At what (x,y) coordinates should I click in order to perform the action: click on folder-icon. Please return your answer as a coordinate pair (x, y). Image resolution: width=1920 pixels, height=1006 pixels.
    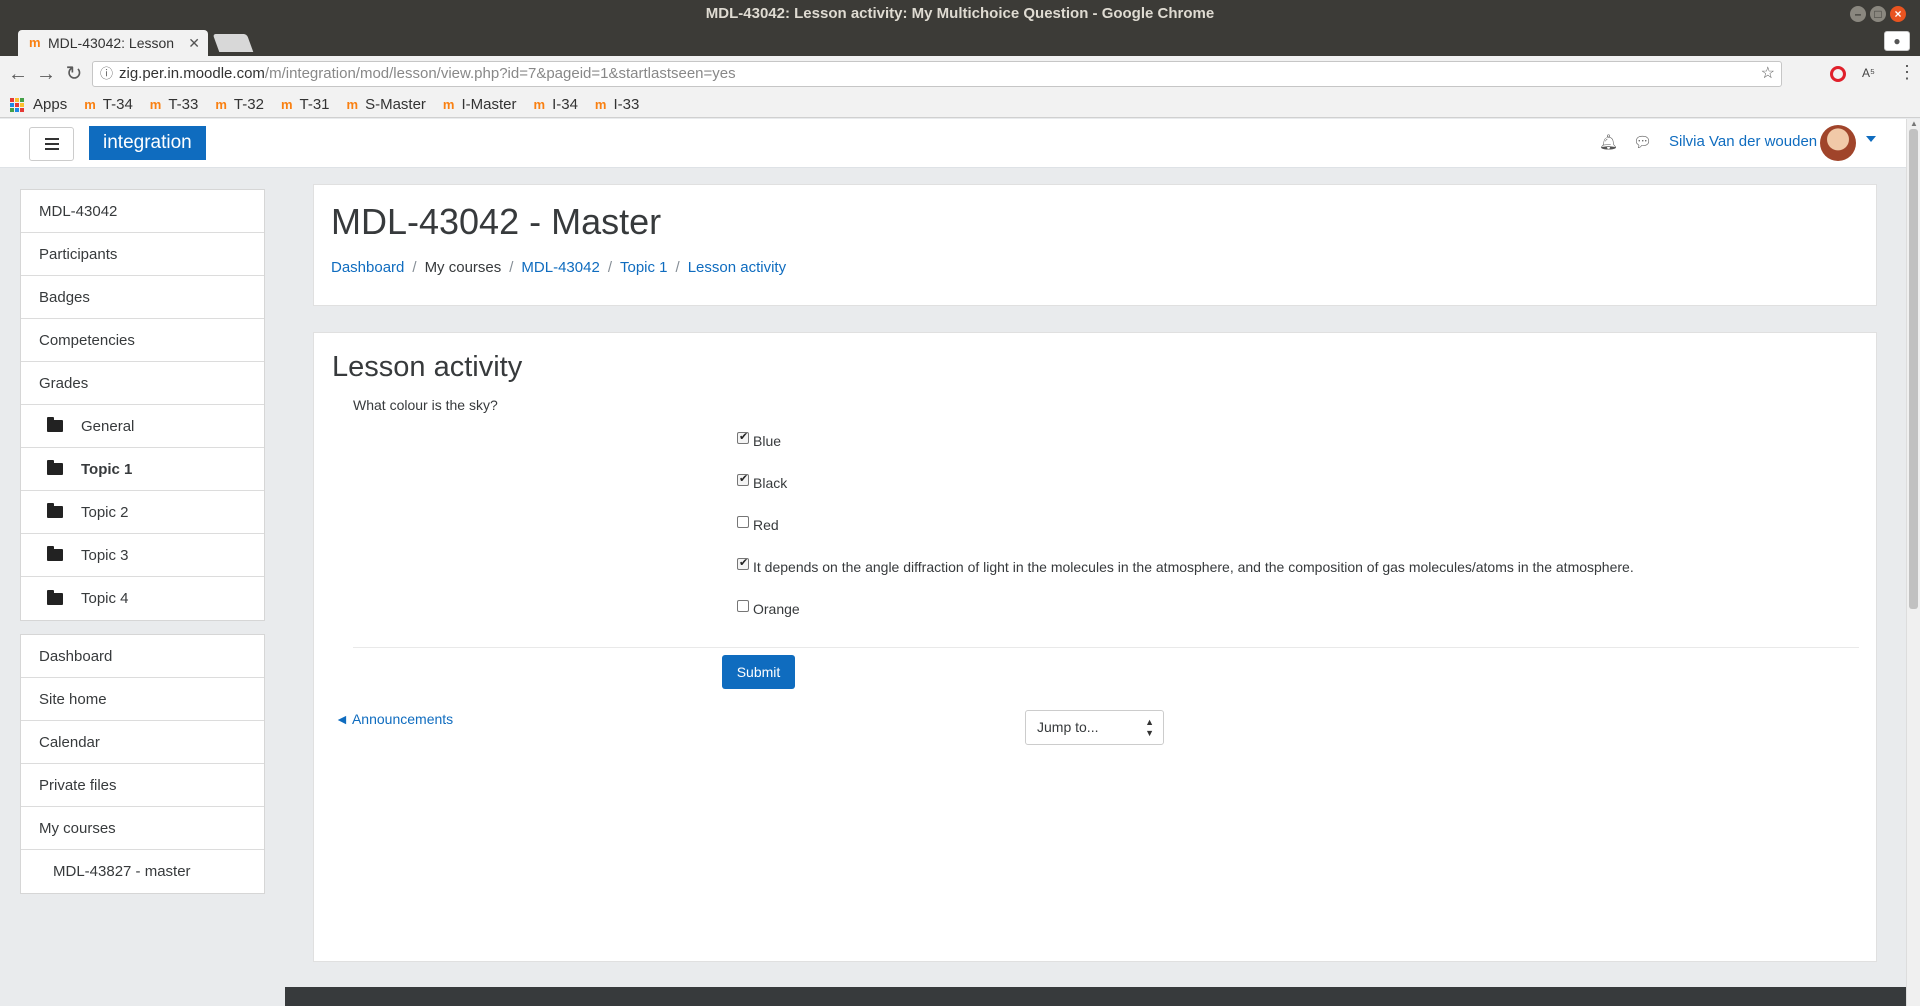
    Looking at the image, I should click on (55, 467).